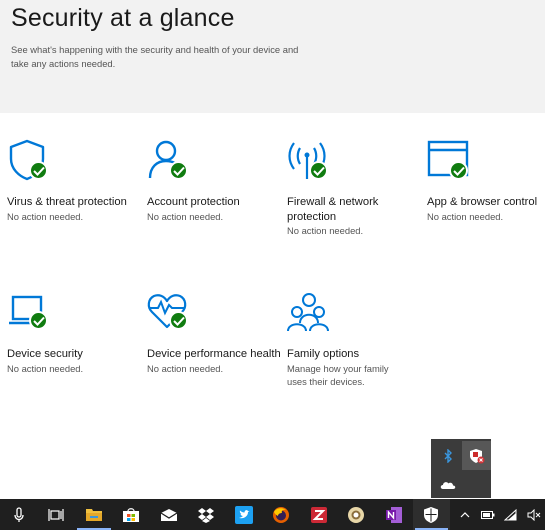 The height and width of the screenshot is (530, 545). Describe the element at coordinates (447, 484) in the screenshot. I see `onedrive-icon` at that location.